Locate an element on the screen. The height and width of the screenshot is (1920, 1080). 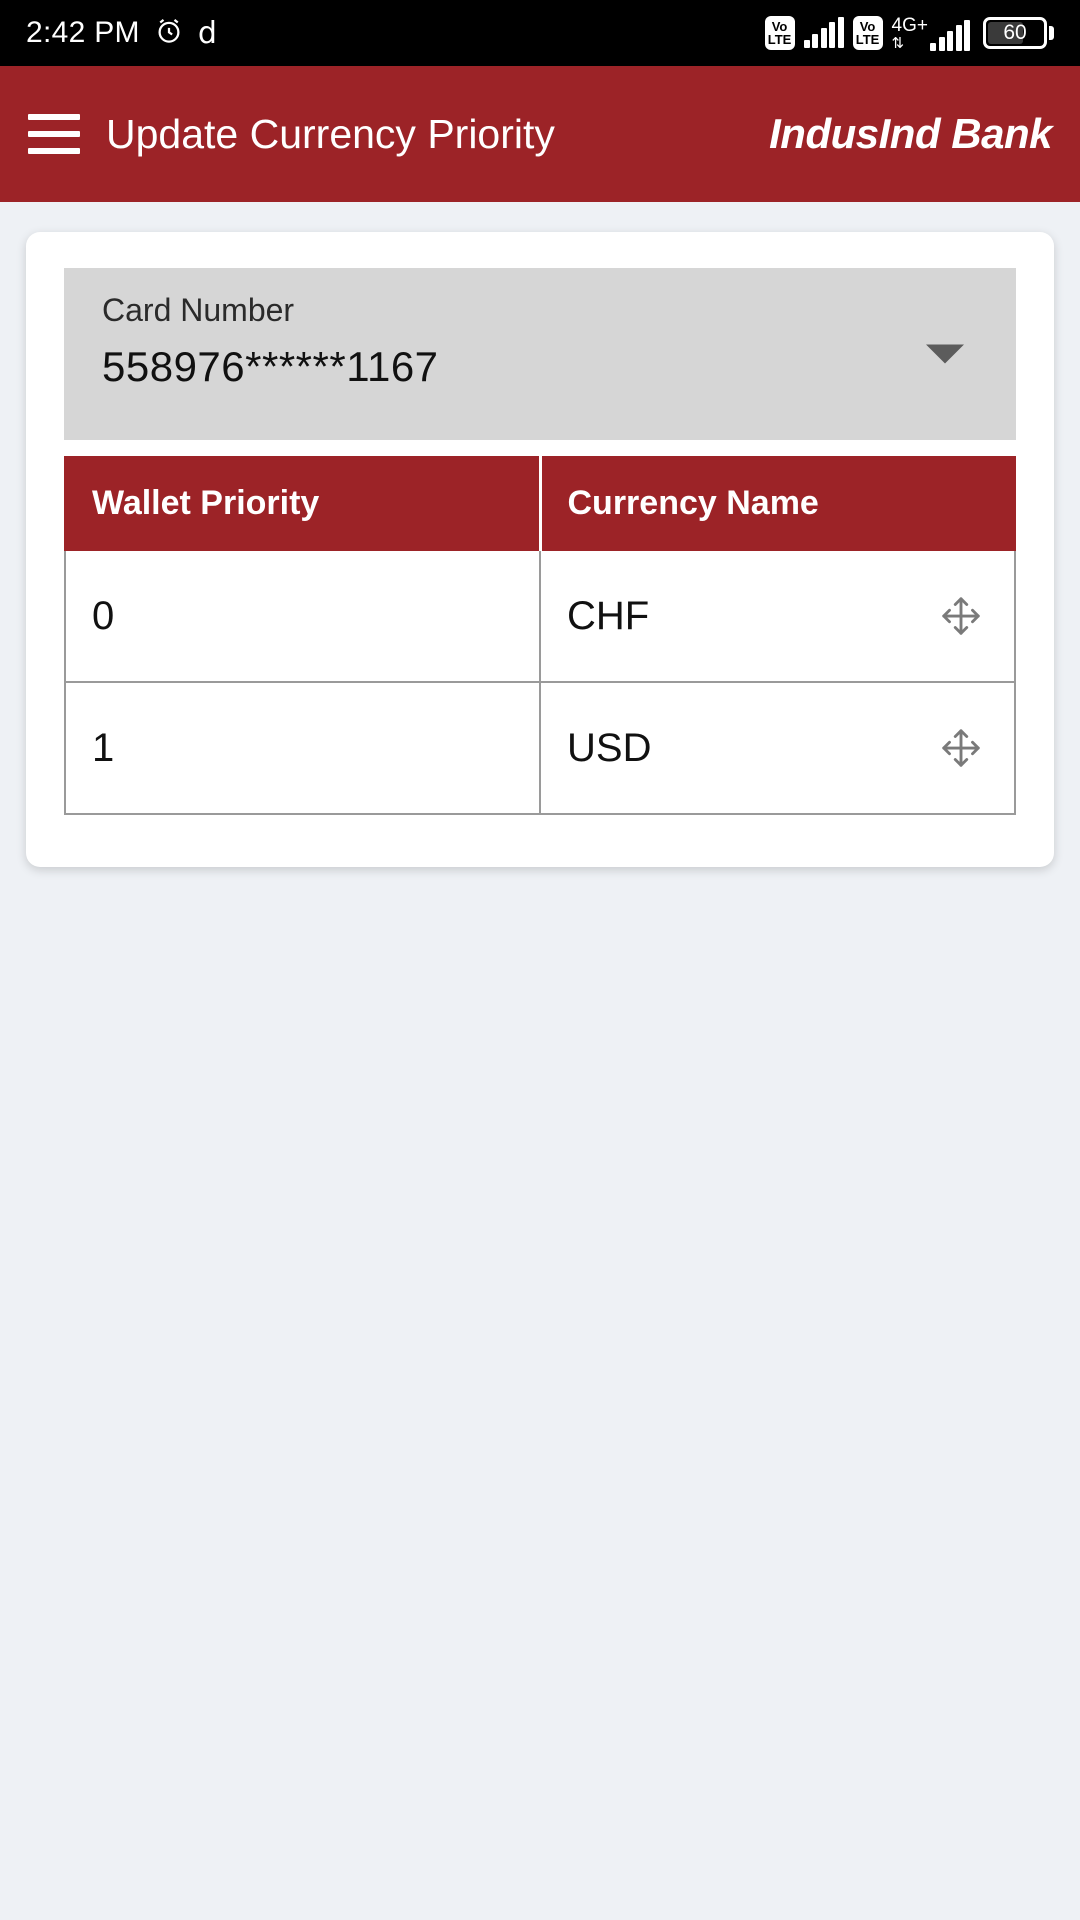
app-notification-glyph: d is located at coordinates (207, 33).